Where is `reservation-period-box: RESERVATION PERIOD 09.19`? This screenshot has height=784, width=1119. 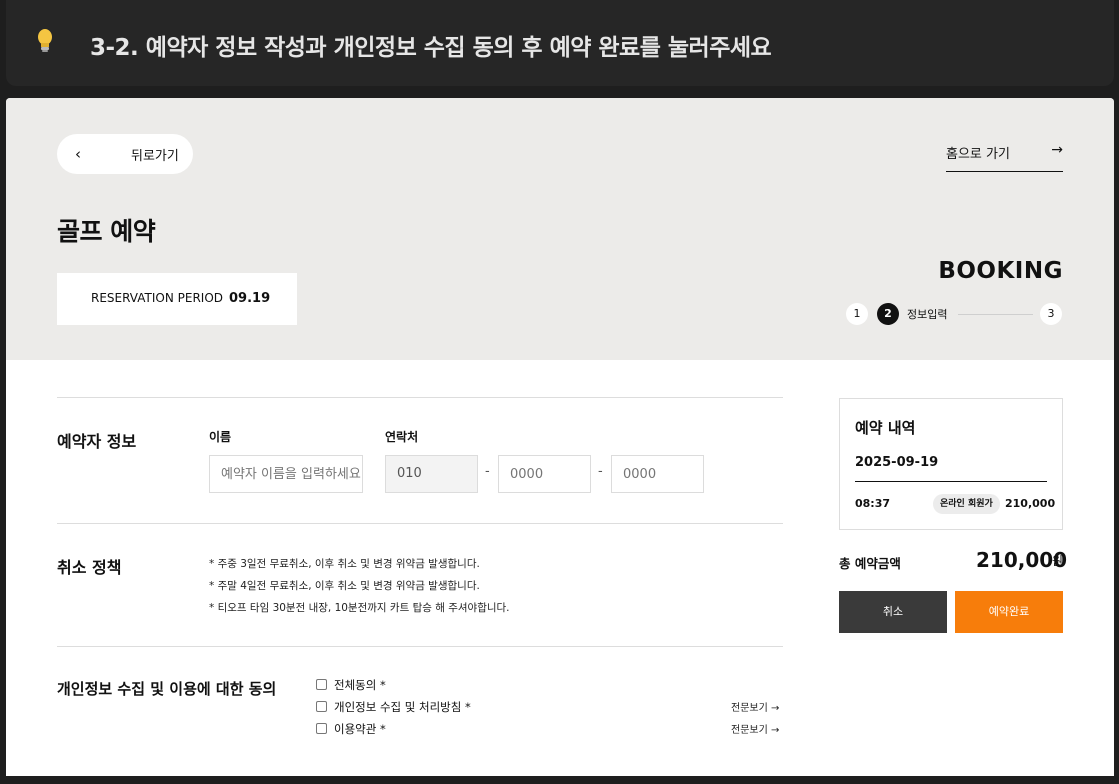
reservation-period-box: RESERVATION PERIOD 09.19 is located at coordinates (177, 299).